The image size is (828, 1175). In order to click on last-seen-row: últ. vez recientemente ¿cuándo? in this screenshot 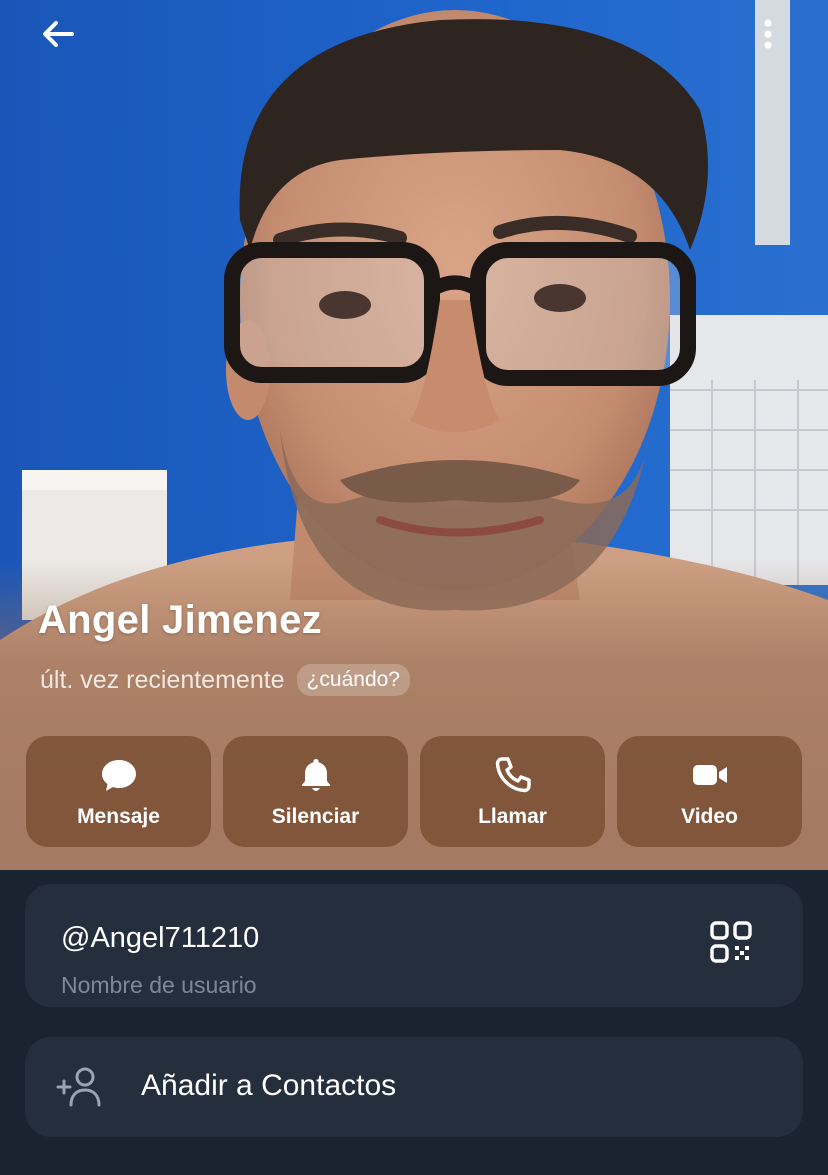, I will do `click(225, 680)`.